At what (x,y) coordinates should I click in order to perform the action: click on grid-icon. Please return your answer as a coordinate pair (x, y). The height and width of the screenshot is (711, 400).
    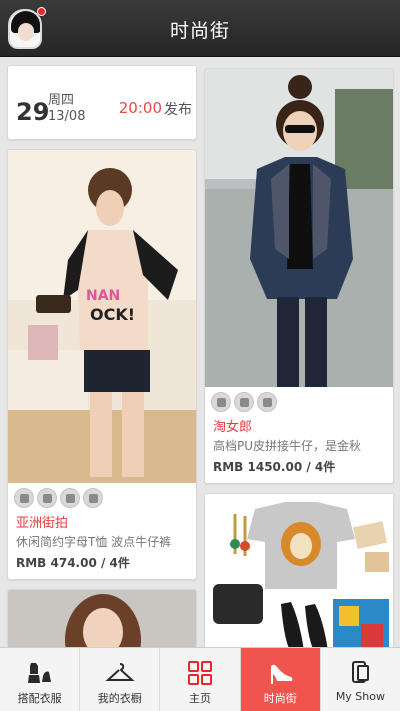
    Looking at the image, I should click on (200, 673).